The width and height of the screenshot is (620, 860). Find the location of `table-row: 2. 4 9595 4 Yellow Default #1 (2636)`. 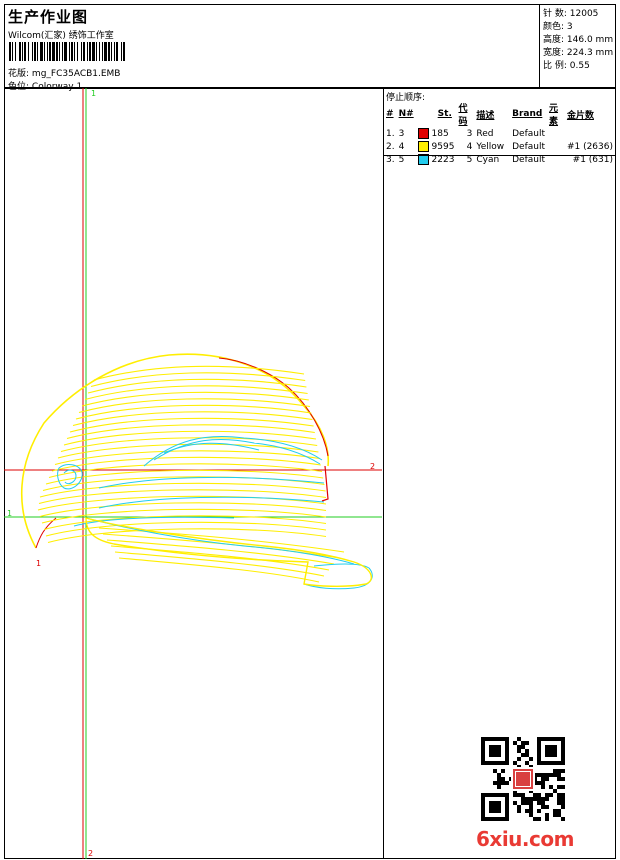

table-row: 2. 4 9595 4 Yellow Default #1 (2636) is located at coordinates (499, 146).